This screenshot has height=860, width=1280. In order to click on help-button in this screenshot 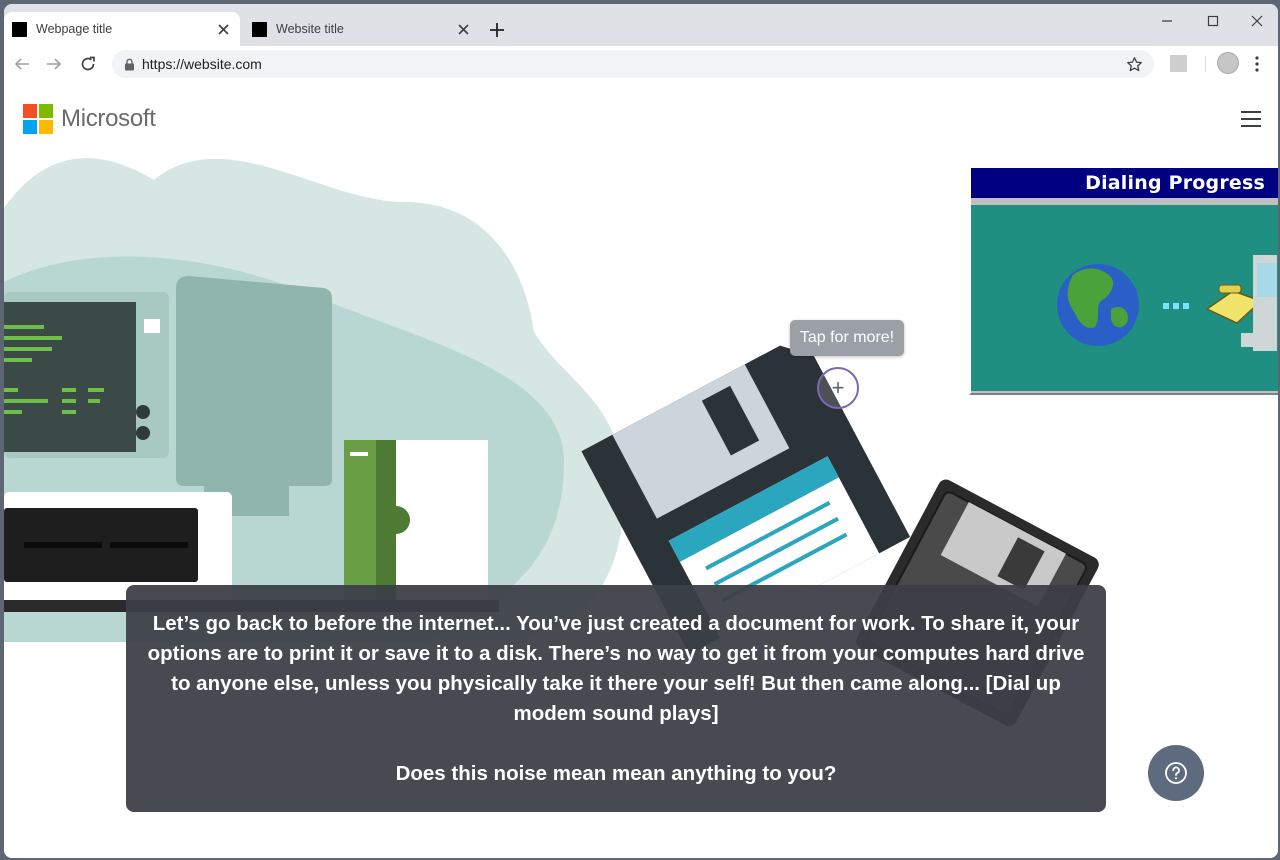, I will do `click(1176, 773)`.